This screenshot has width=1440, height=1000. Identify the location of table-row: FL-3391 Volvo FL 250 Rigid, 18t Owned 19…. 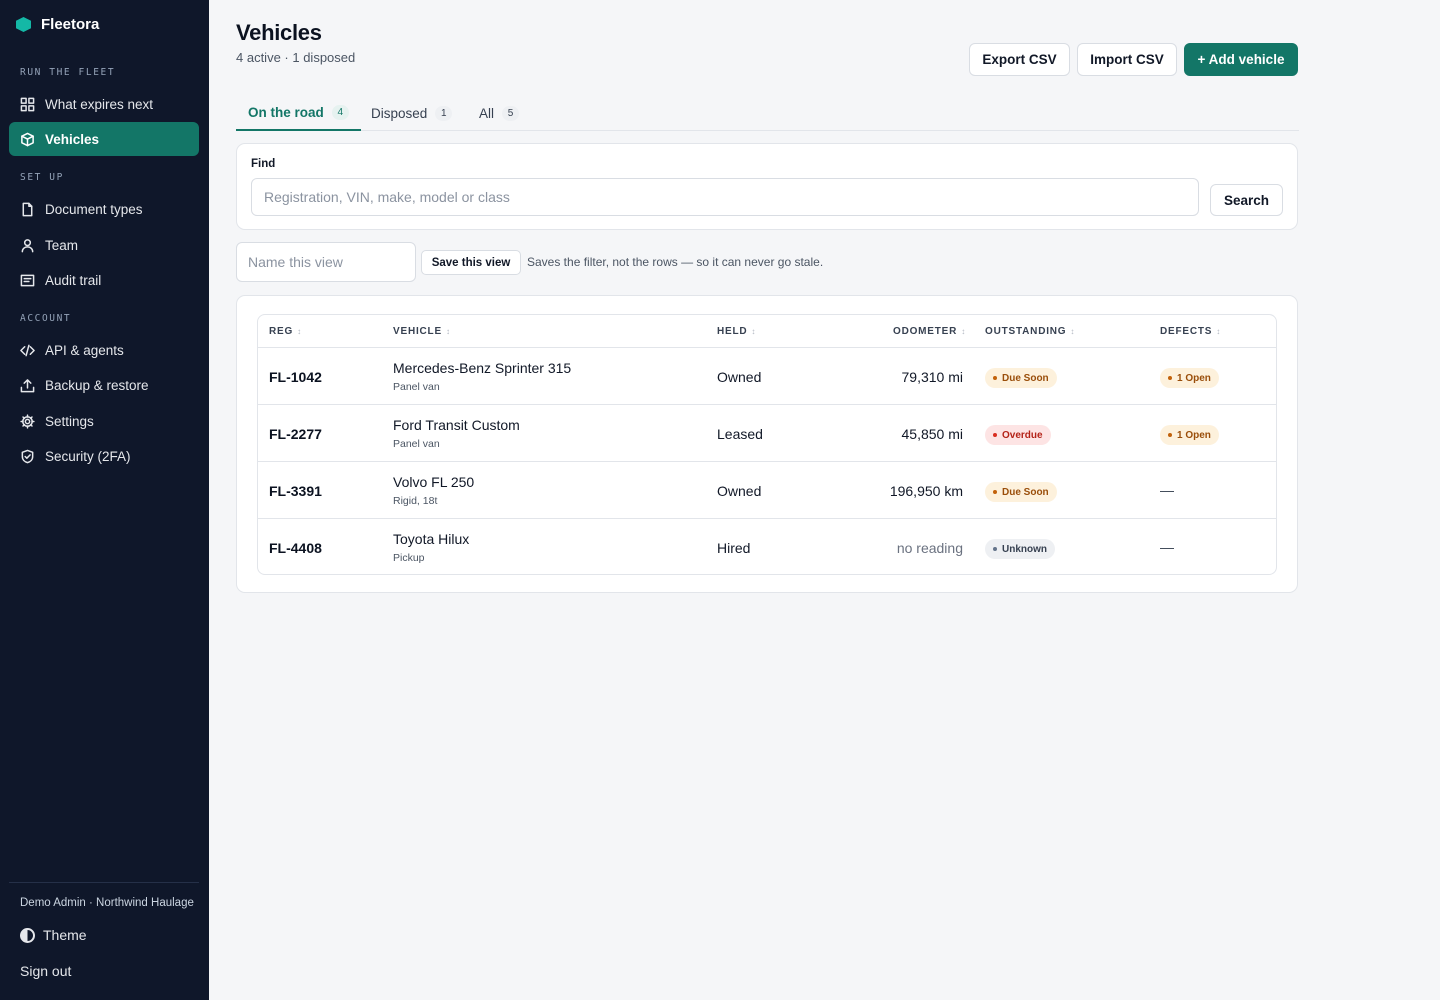
(767, 490).